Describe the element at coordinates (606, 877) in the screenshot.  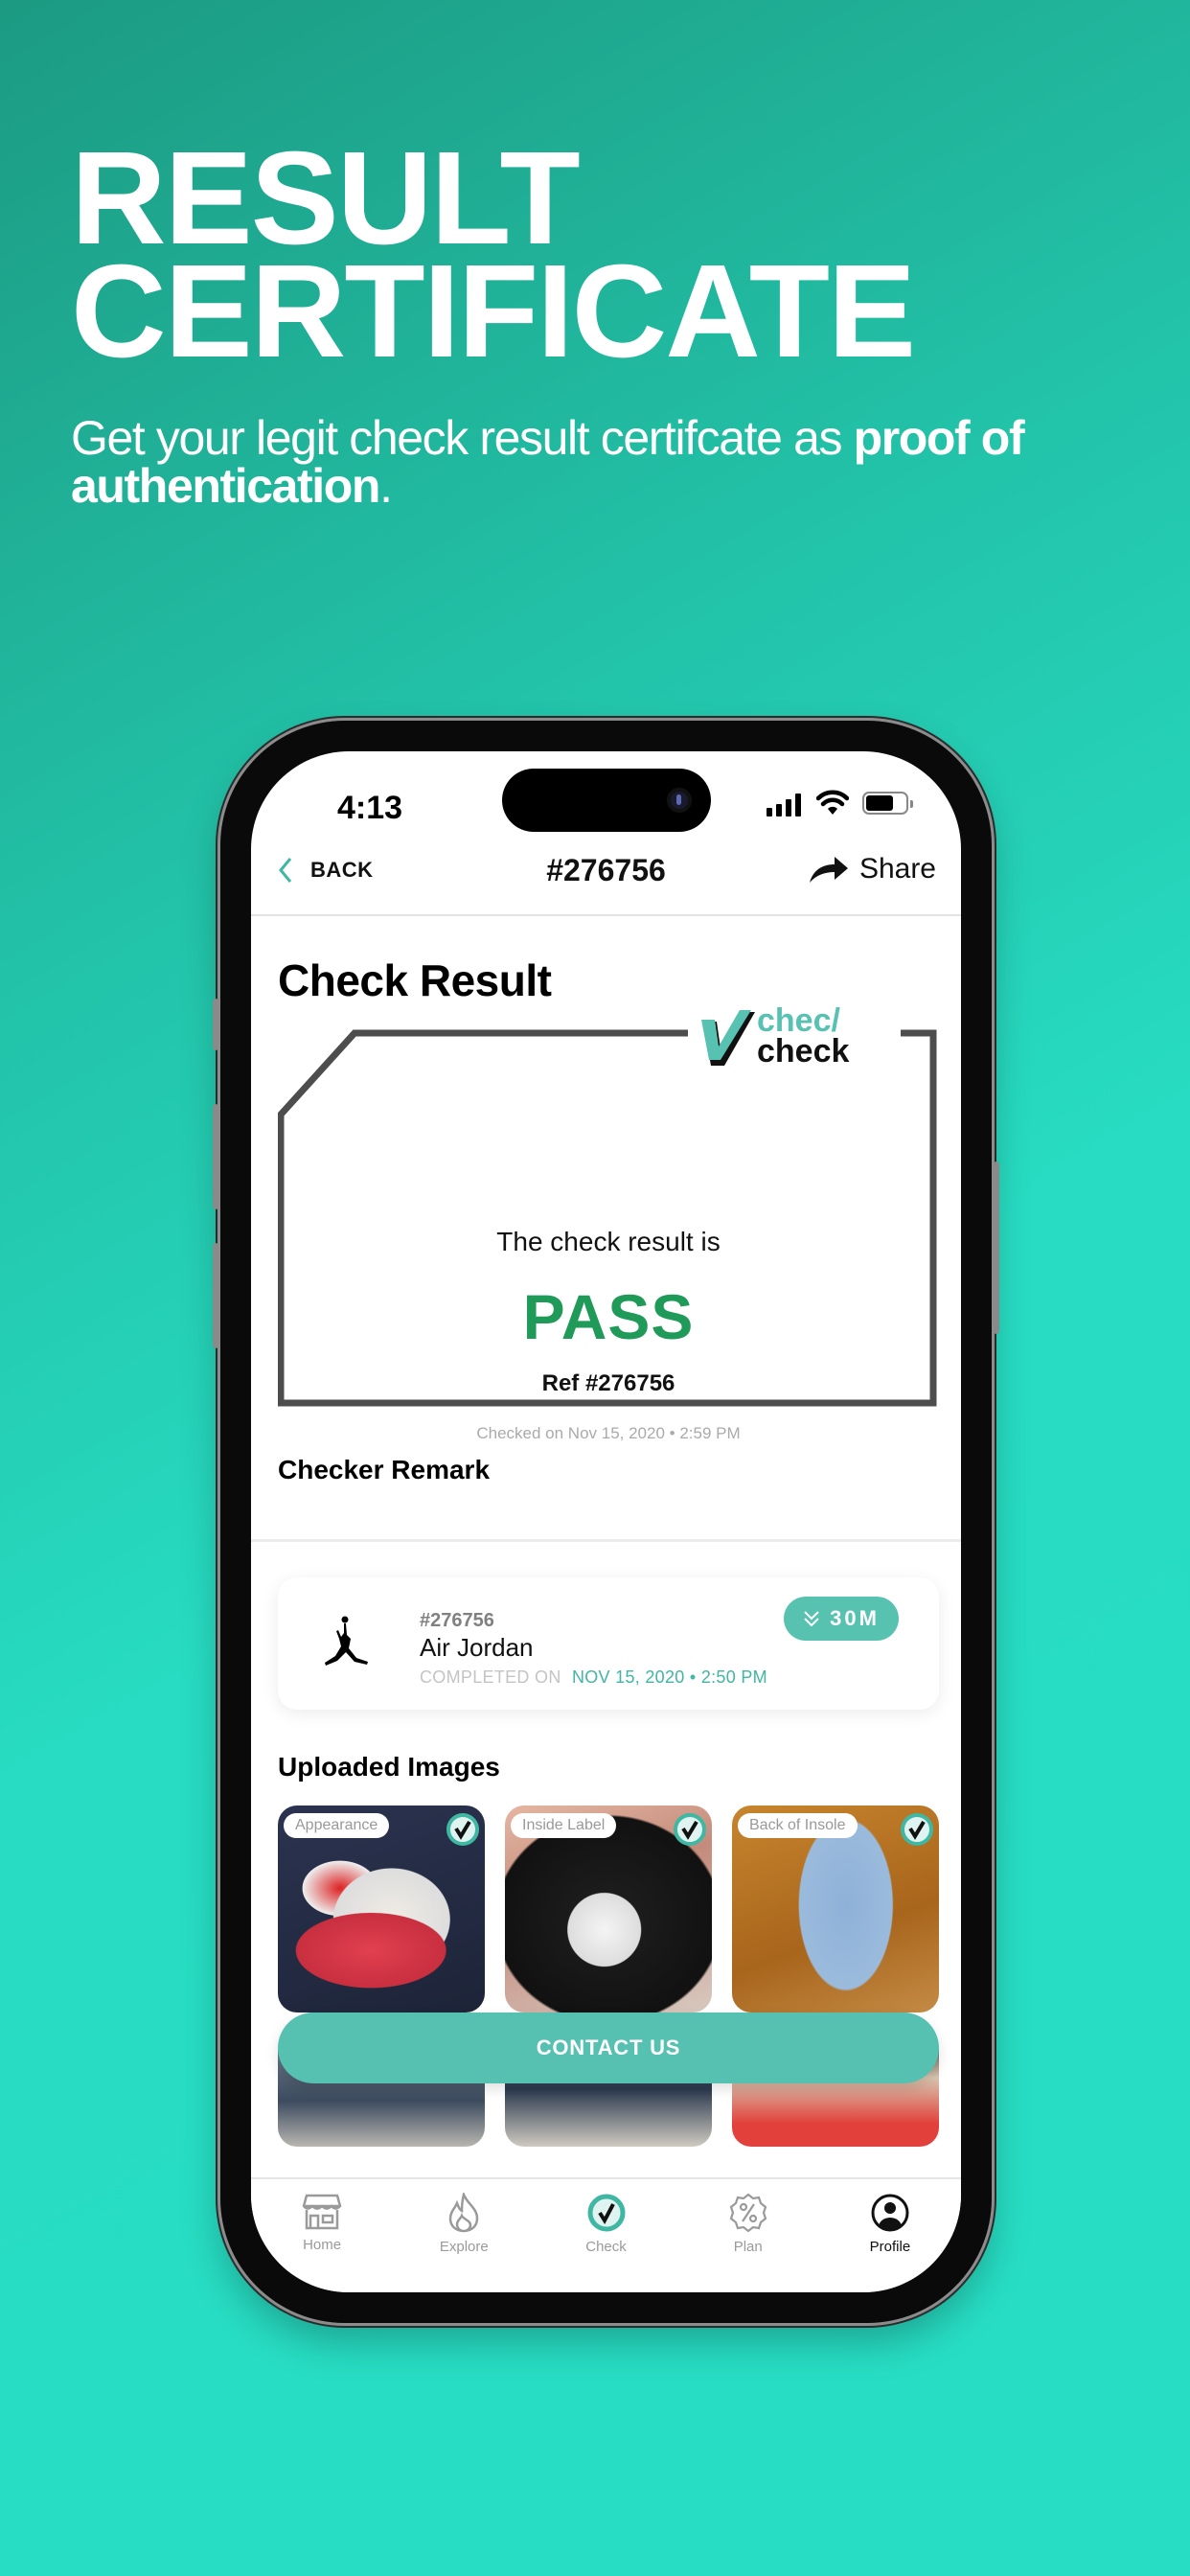
I see `nav-bar: BACK #276756 Share` at that location.